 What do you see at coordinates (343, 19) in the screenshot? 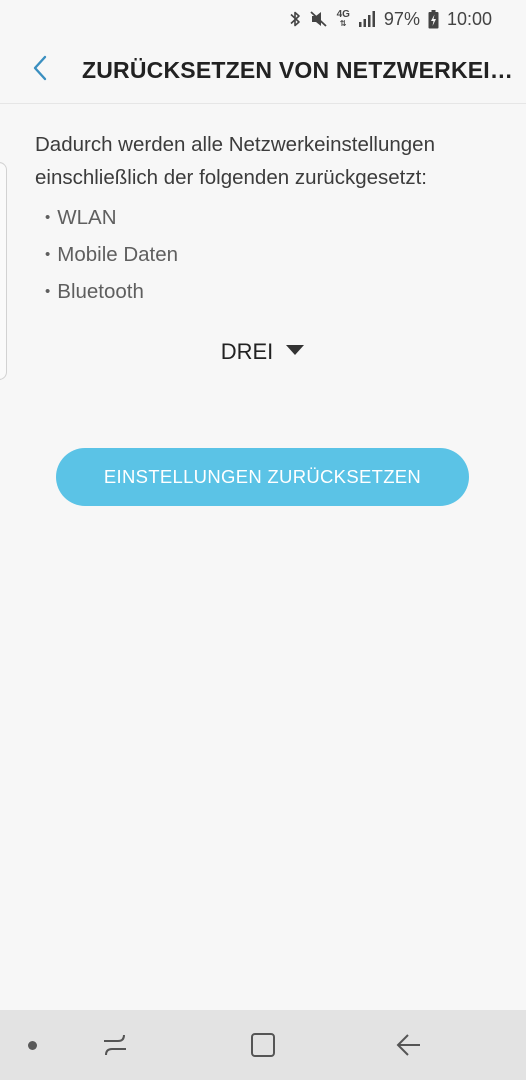
I see `network-type: 4G ⇅` at bounding box center [343, 19].